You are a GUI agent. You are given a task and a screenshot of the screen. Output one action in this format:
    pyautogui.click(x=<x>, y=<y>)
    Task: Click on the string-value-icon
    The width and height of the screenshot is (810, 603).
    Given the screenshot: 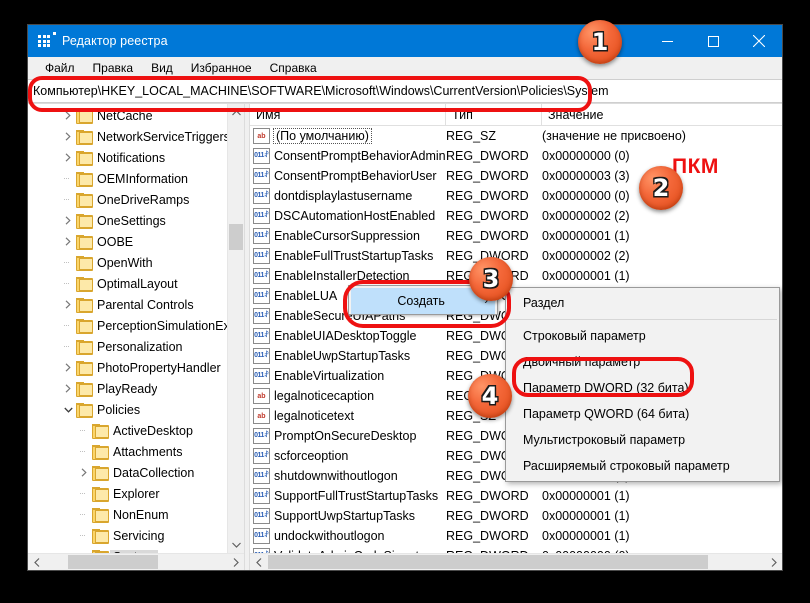 What is the action you would take?
    pyautogui.click(x=261, y=396)
    